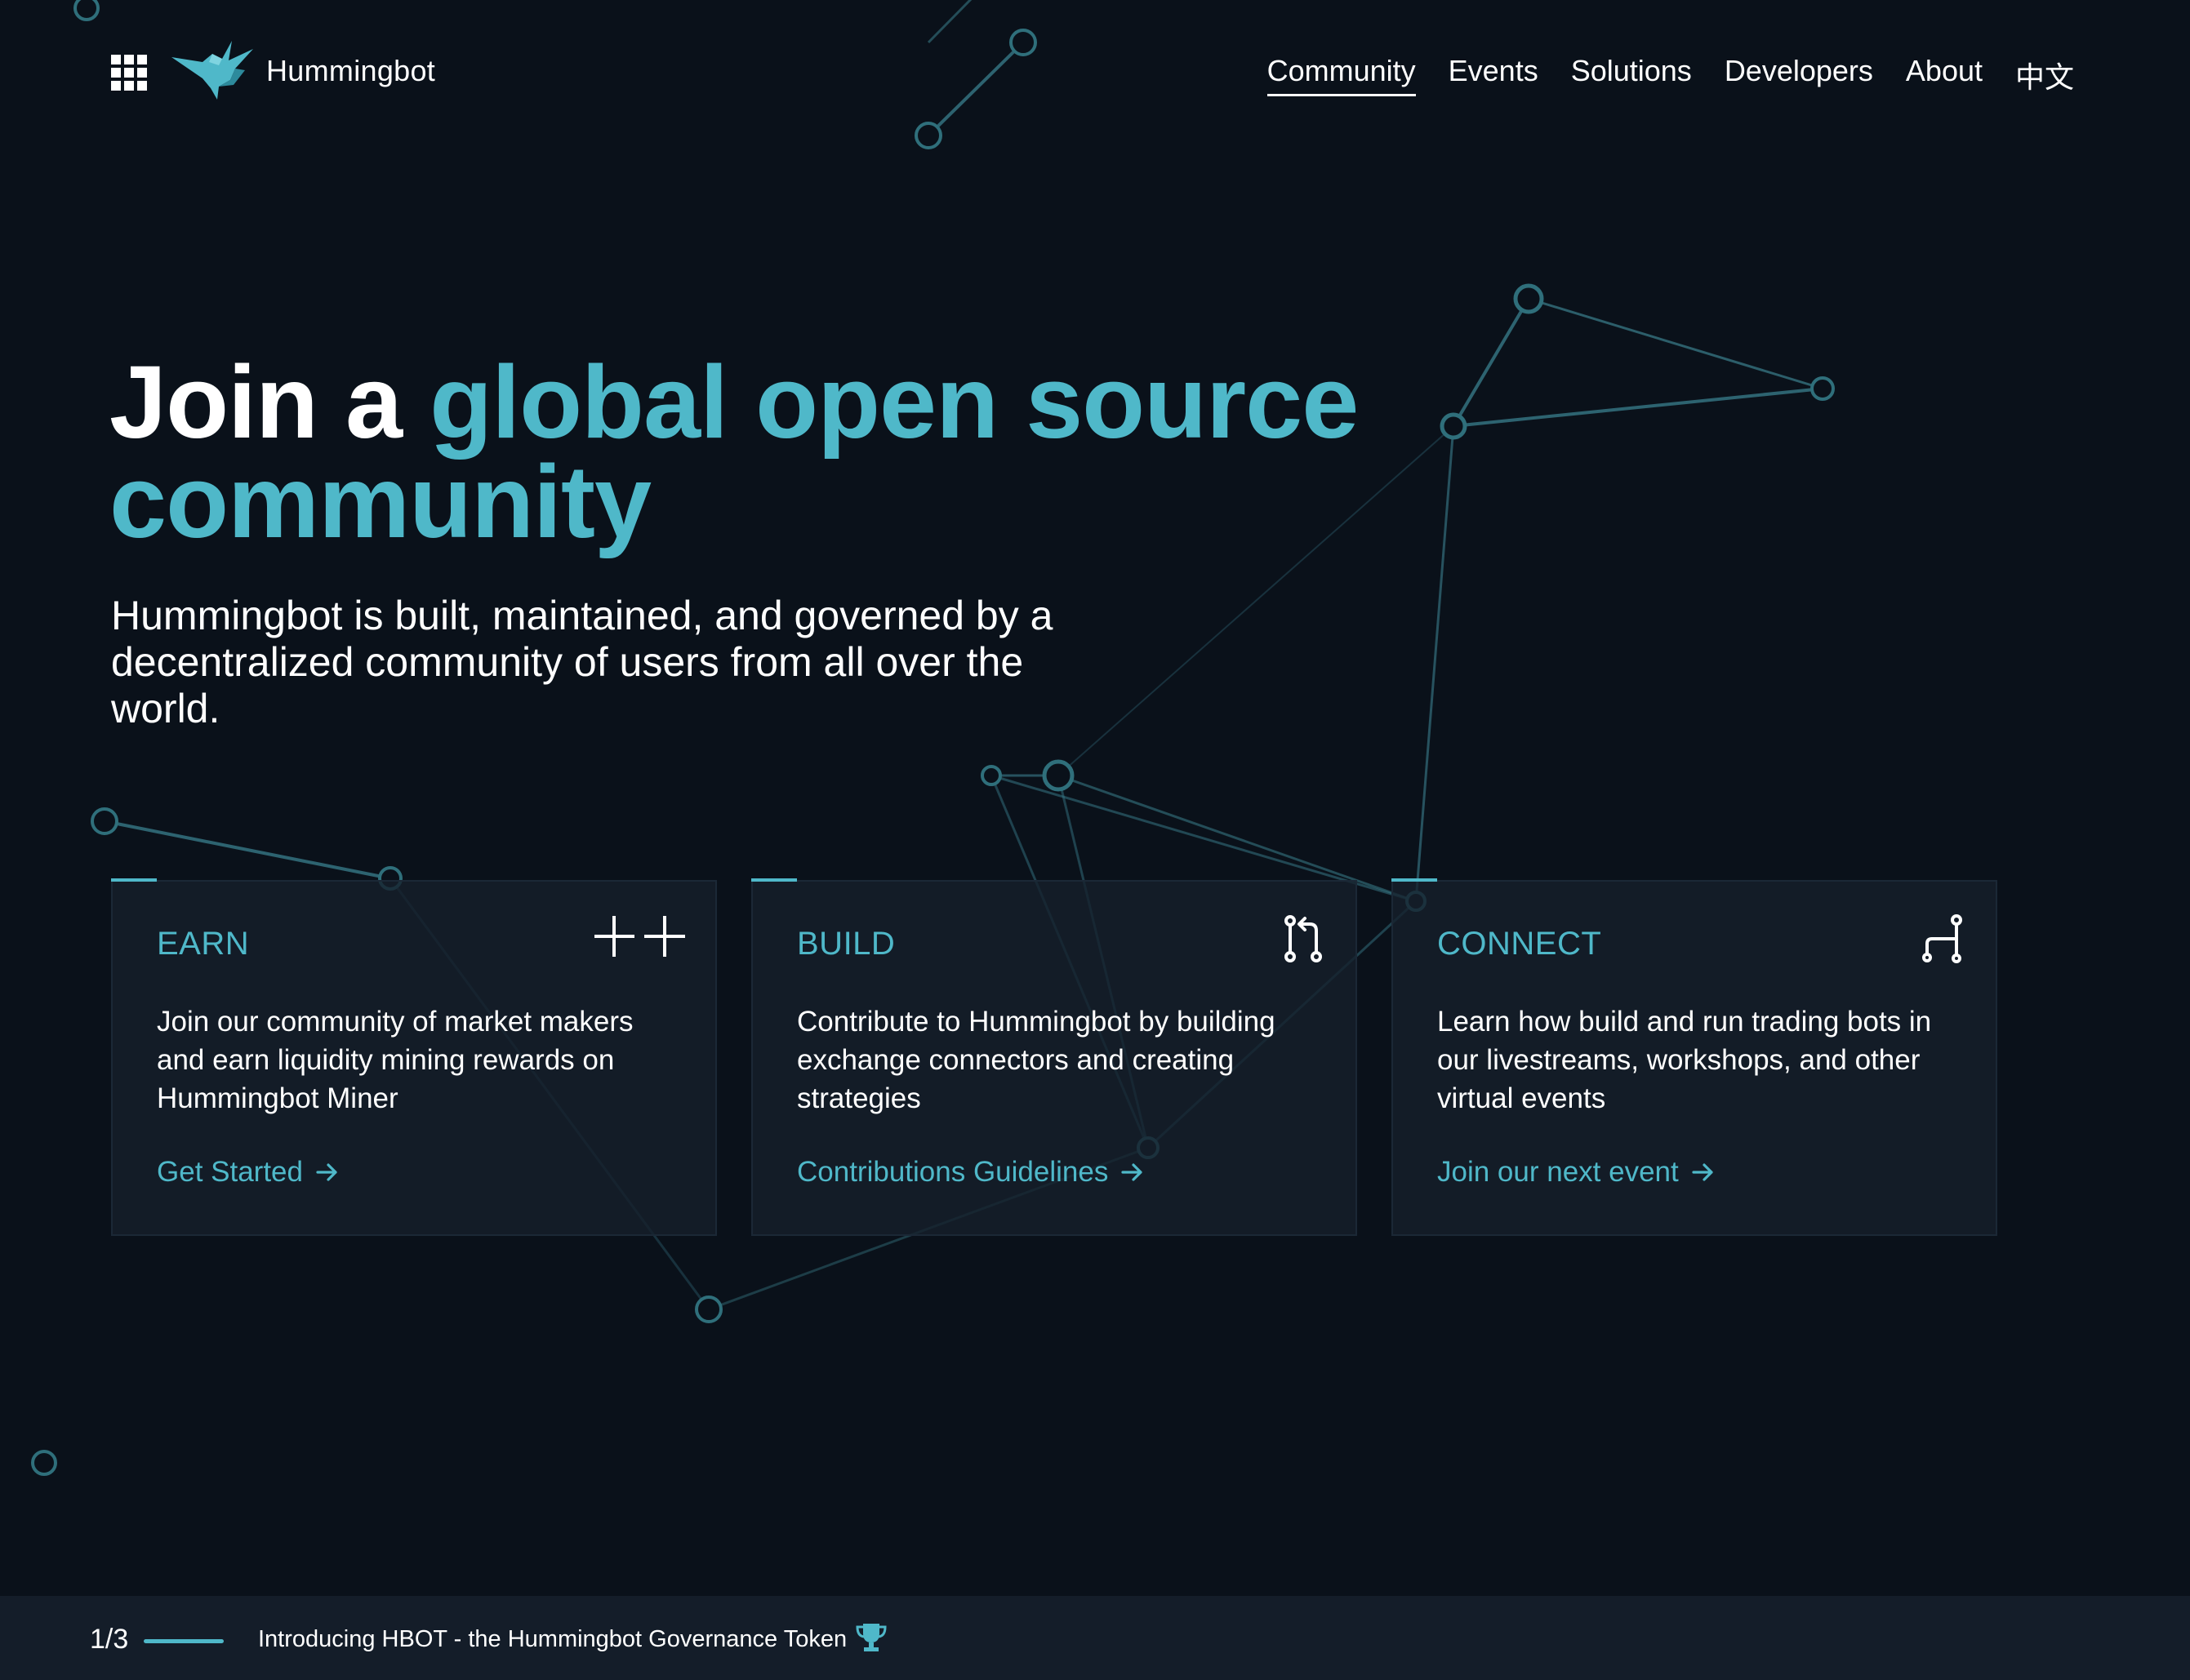 This screenshot has height=1680, width=2190. I want to click on contributions-guidelines-link: Contributions Guidelines, so click(971, 1172).